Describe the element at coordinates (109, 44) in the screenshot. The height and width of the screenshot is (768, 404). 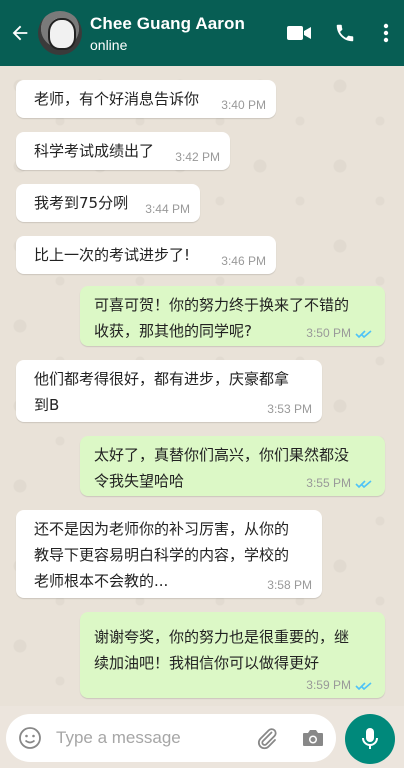
I see `contact-status: online` at that location.